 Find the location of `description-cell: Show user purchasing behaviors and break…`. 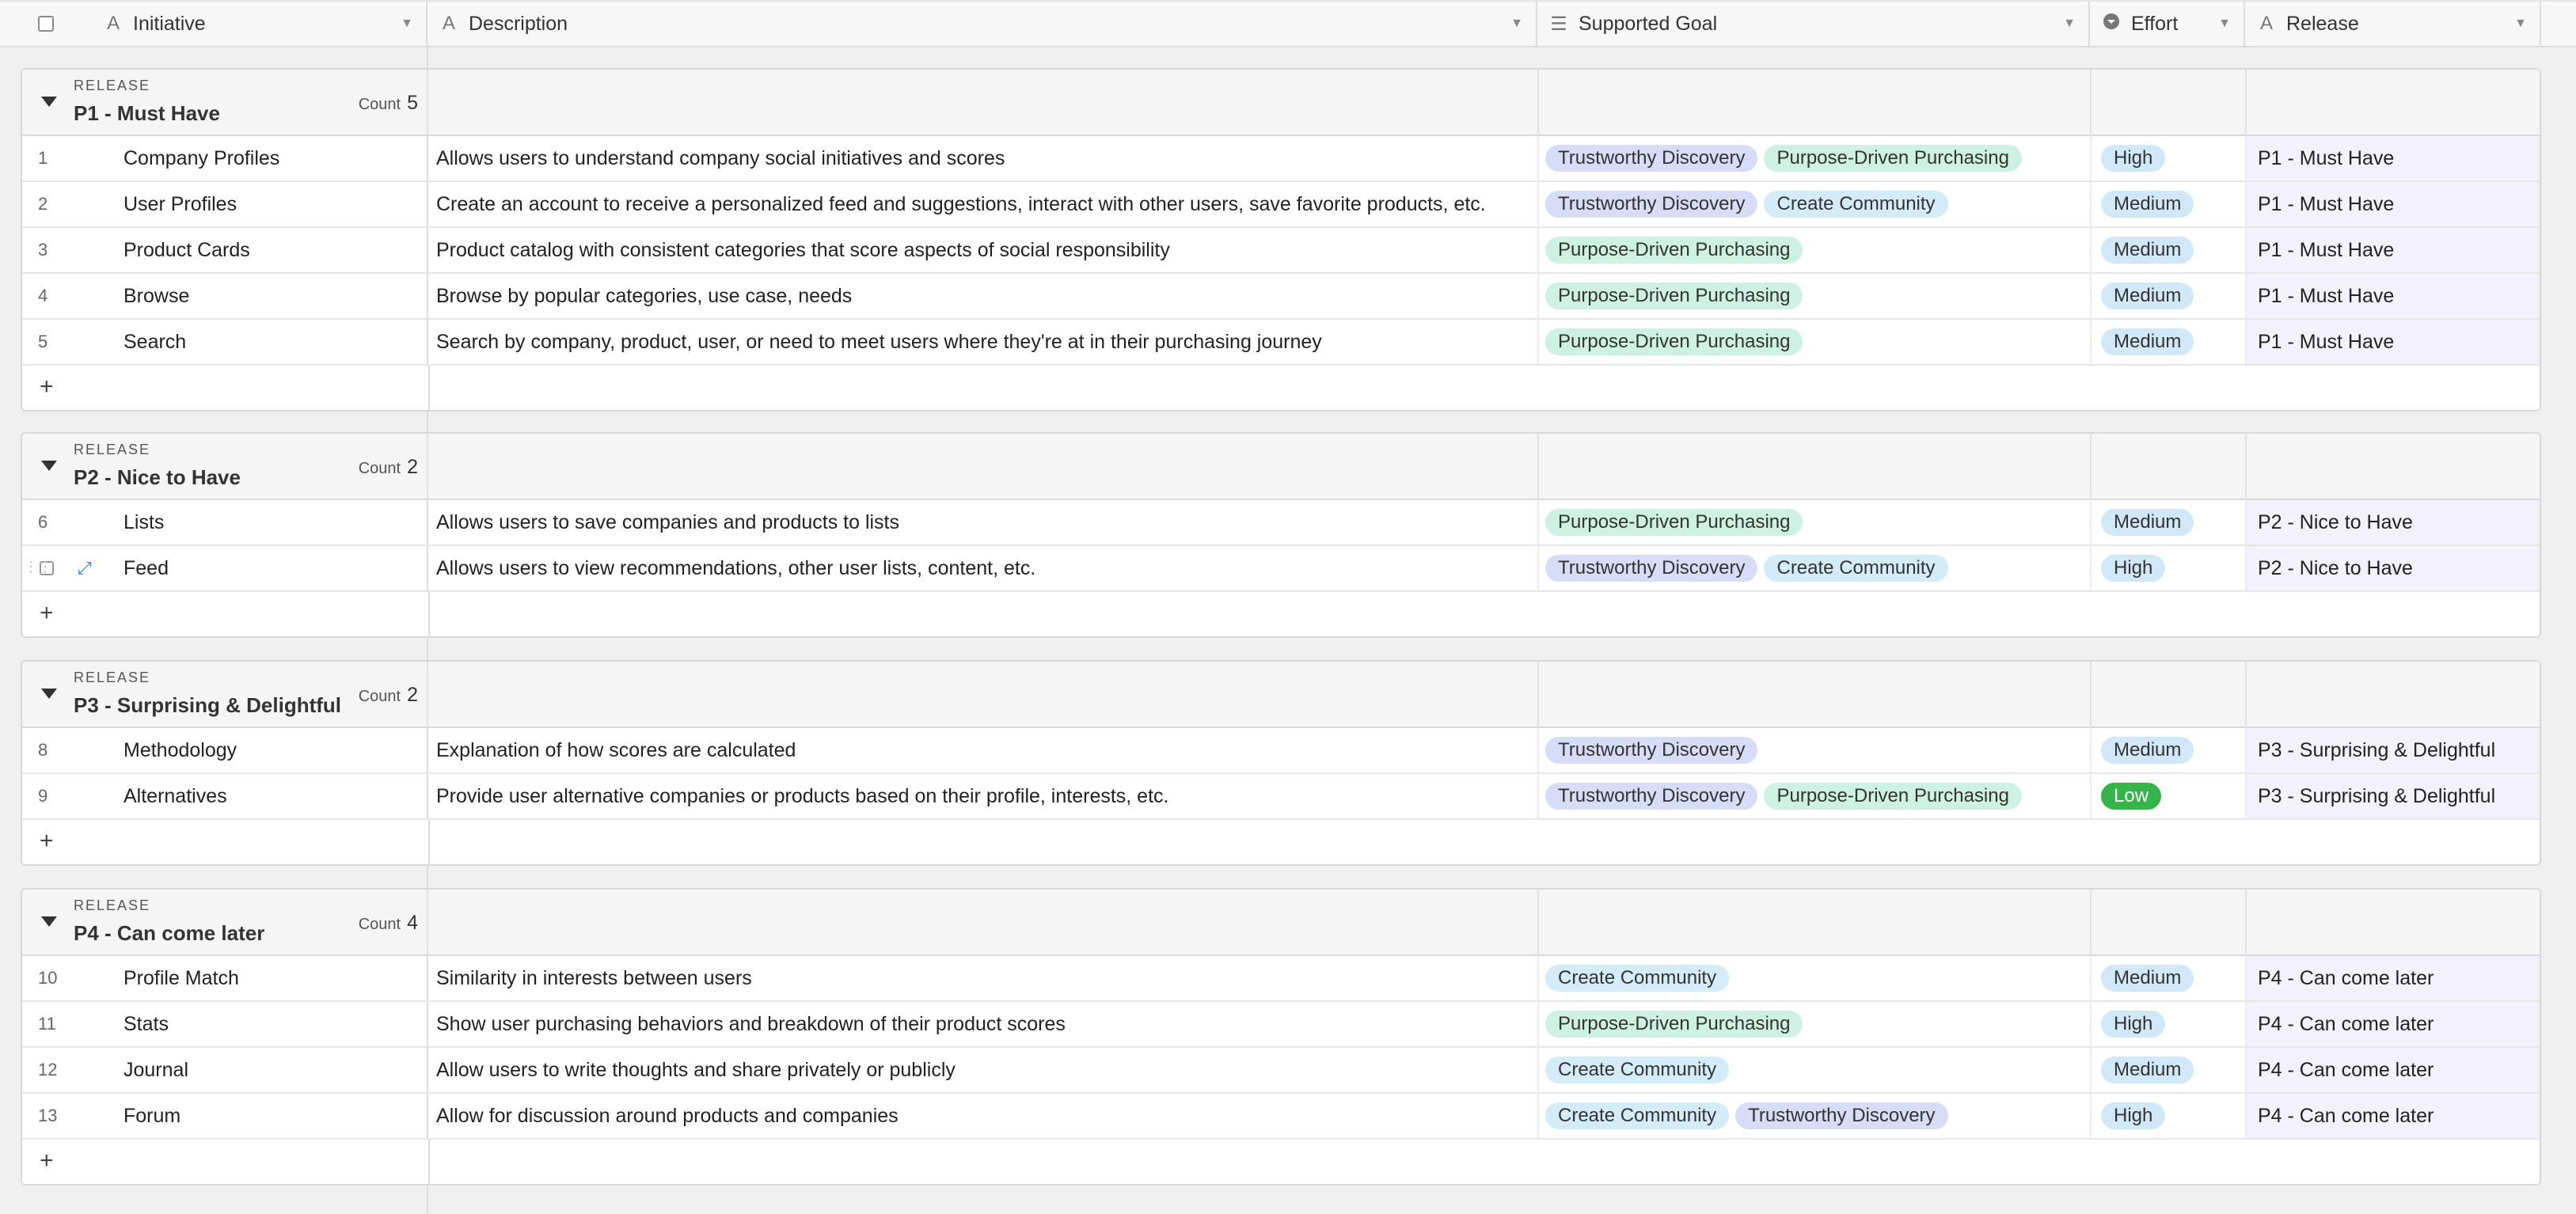

description-cell: Show user purchasing behaviors and break… is located at coordinates (983, 1024).